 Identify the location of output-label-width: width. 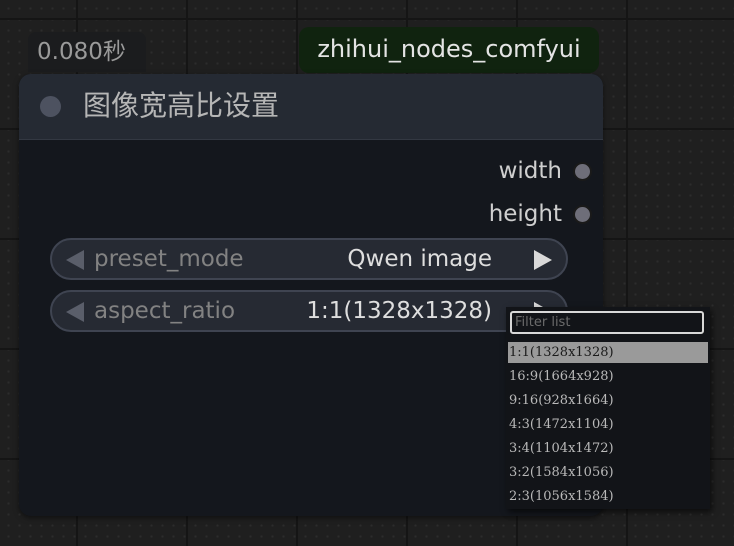
(530, 171).